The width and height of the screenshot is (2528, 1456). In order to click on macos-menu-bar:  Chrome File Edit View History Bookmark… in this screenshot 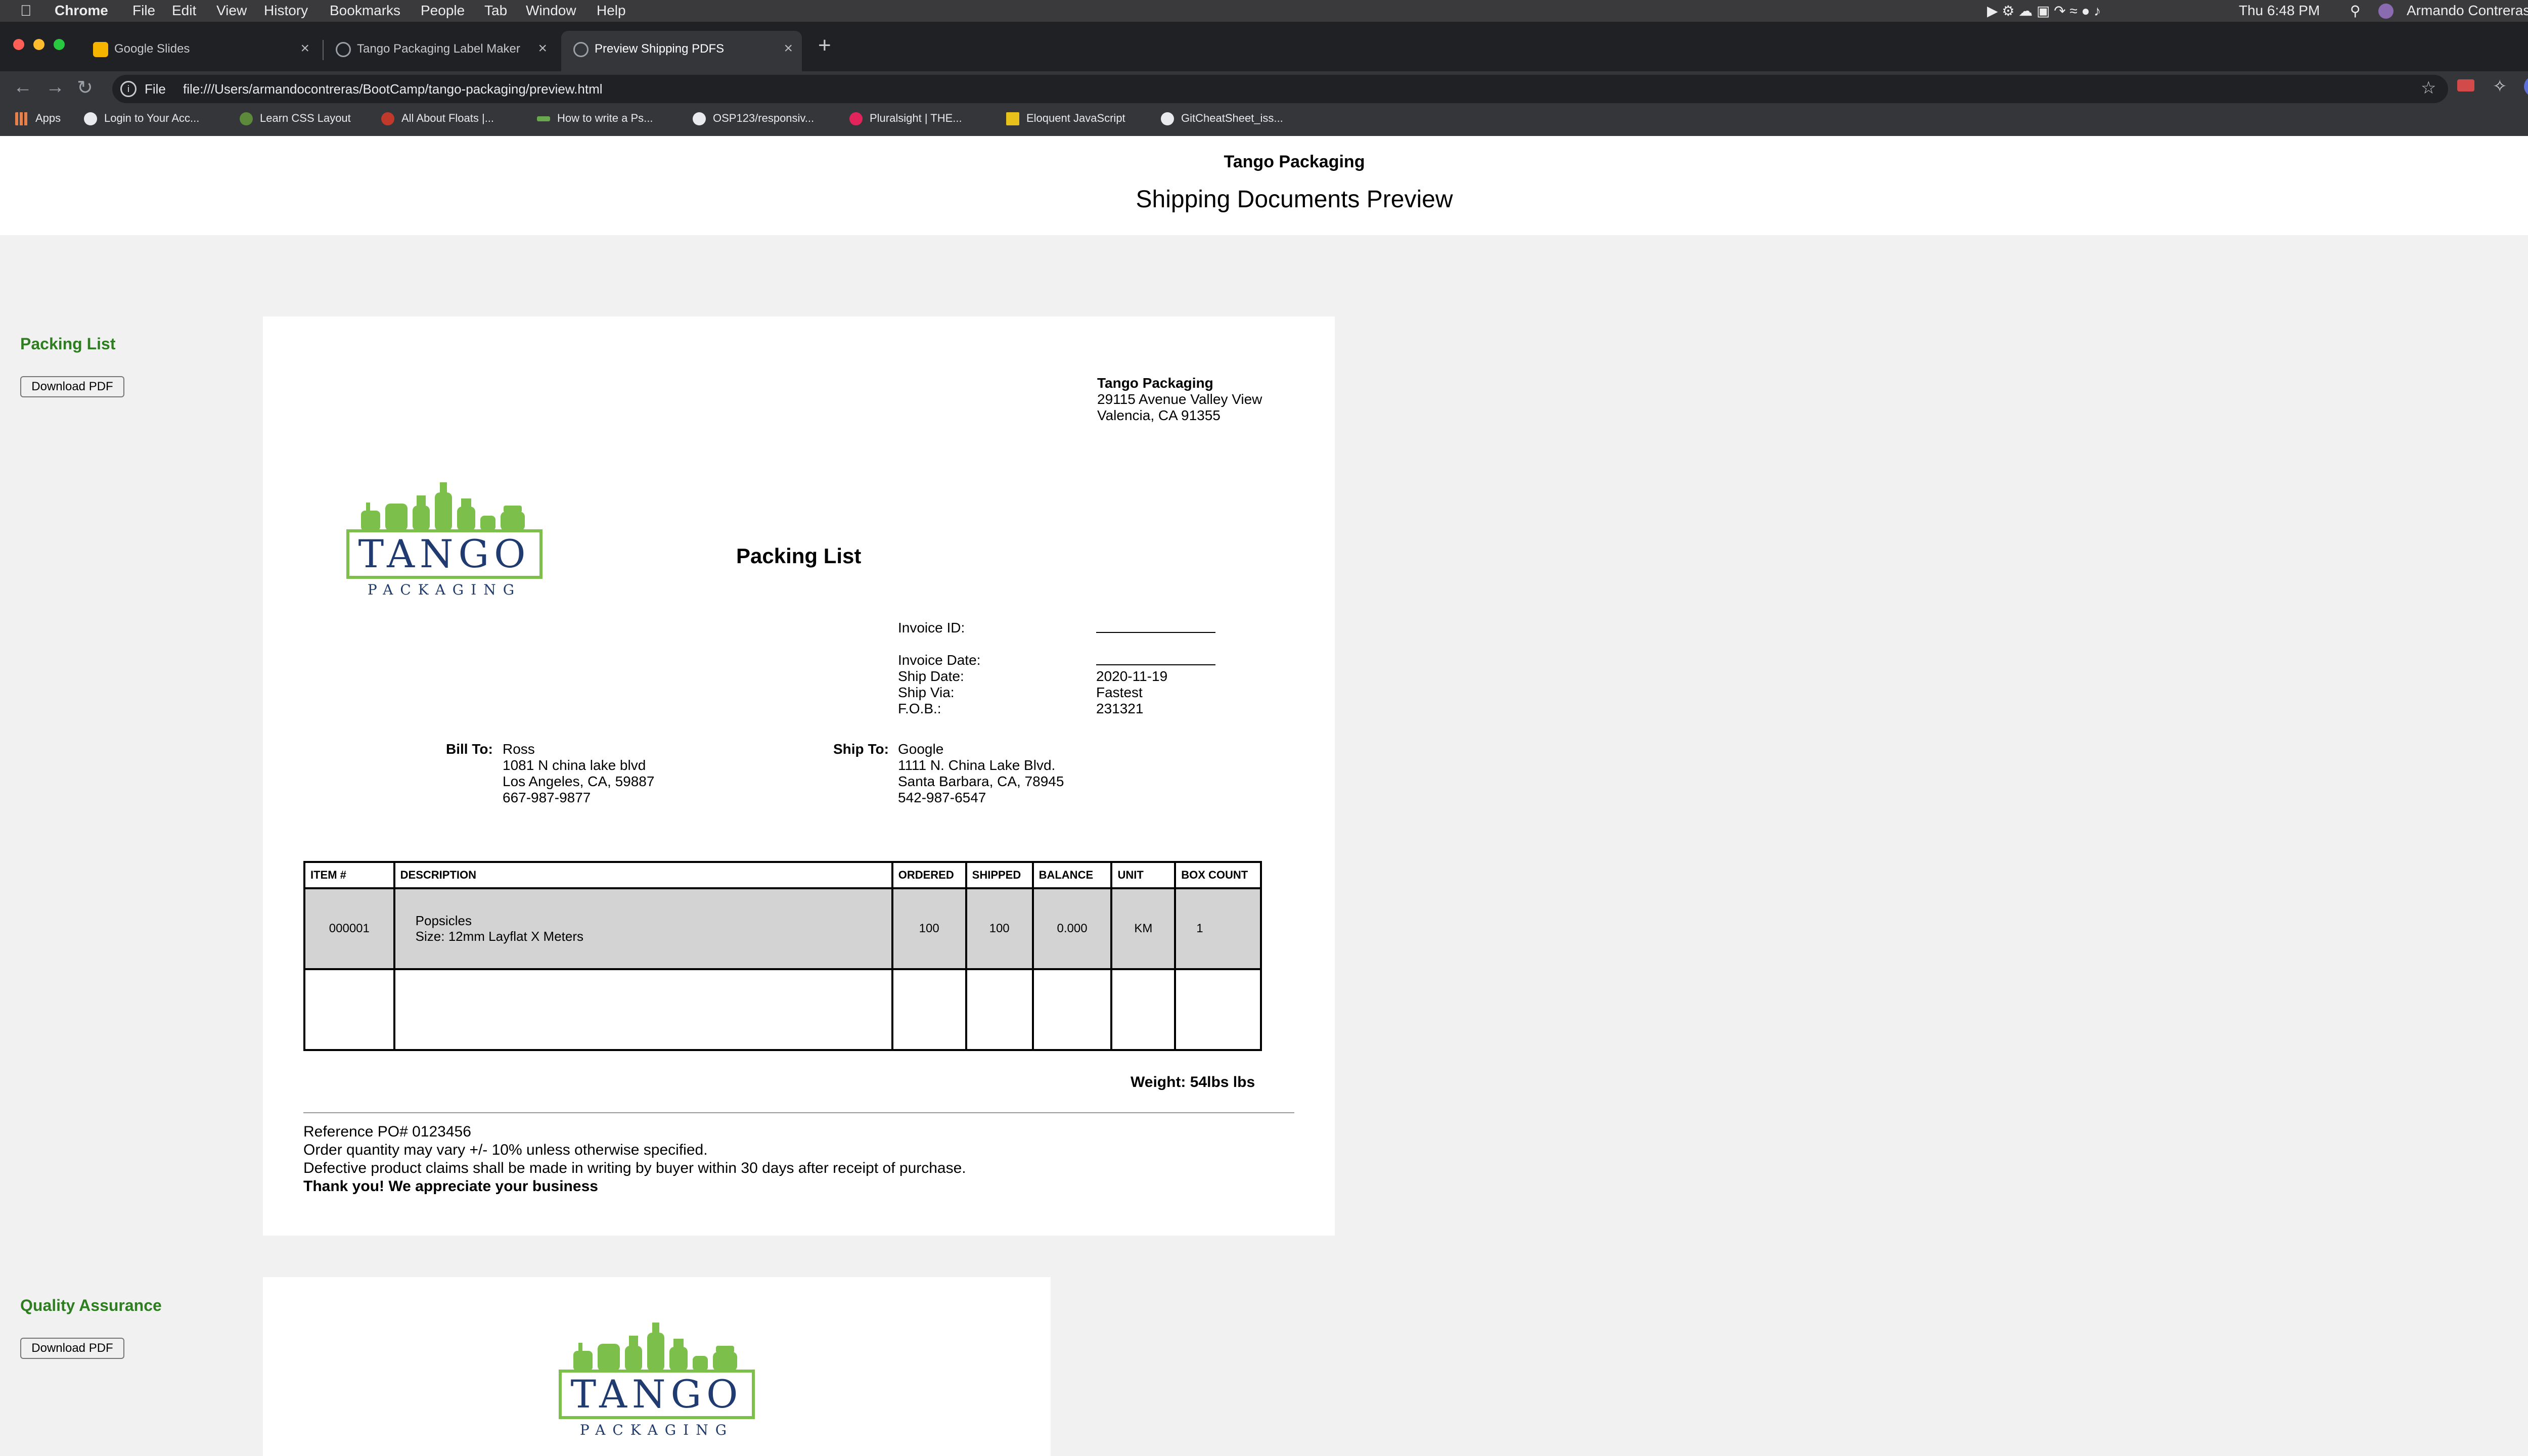, I will do `click(1264, 11)`.